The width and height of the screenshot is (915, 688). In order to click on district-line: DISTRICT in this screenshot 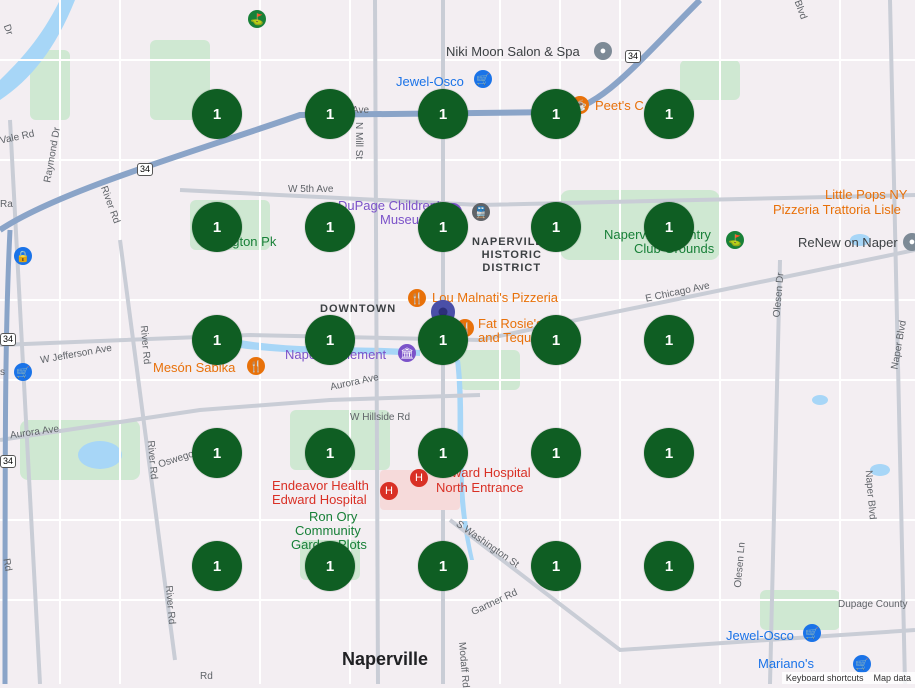, I will do `click(512, 268)`.